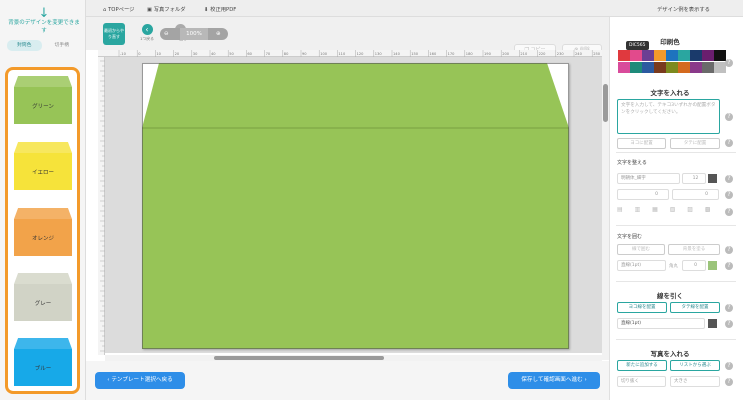 The height and width of the screenshot is (400, 743). Describe the element at coordinates (683, 9) in the screenshot. I see `show-design-examples-link: デザイン例を表示する` at that location.